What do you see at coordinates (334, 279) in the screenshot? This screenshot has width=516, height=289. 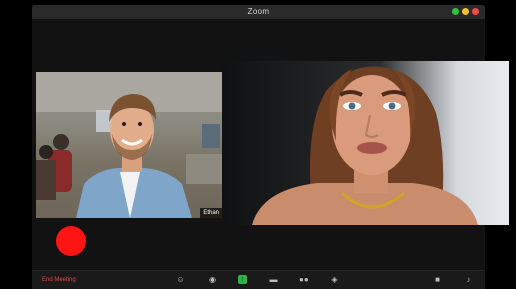 I see `security-icon: ◈` at bounding box center [334, 279].